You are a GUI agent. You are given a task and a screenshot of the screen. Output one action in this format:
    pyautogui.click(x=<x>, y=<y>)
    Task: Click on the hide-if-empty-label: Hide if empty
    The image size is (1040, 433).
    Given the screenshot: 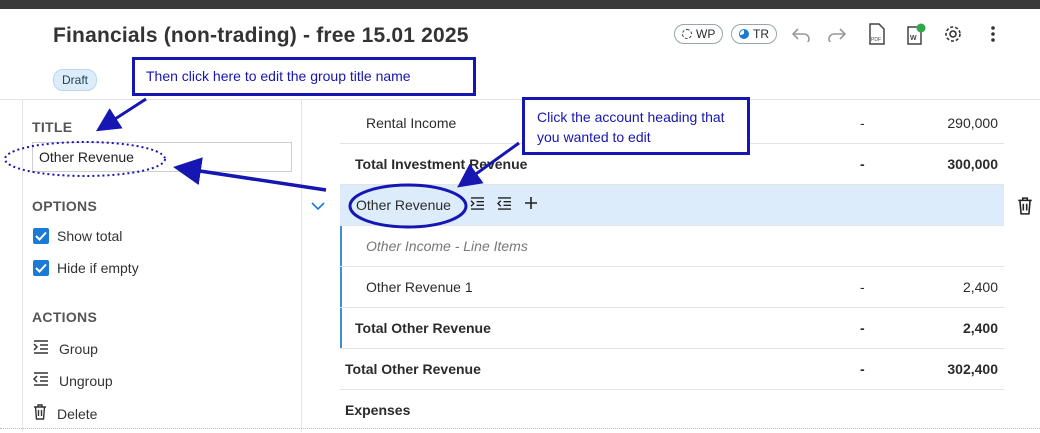 What is the action you would take?
    pyautogui.click(x=98, y=268)
    